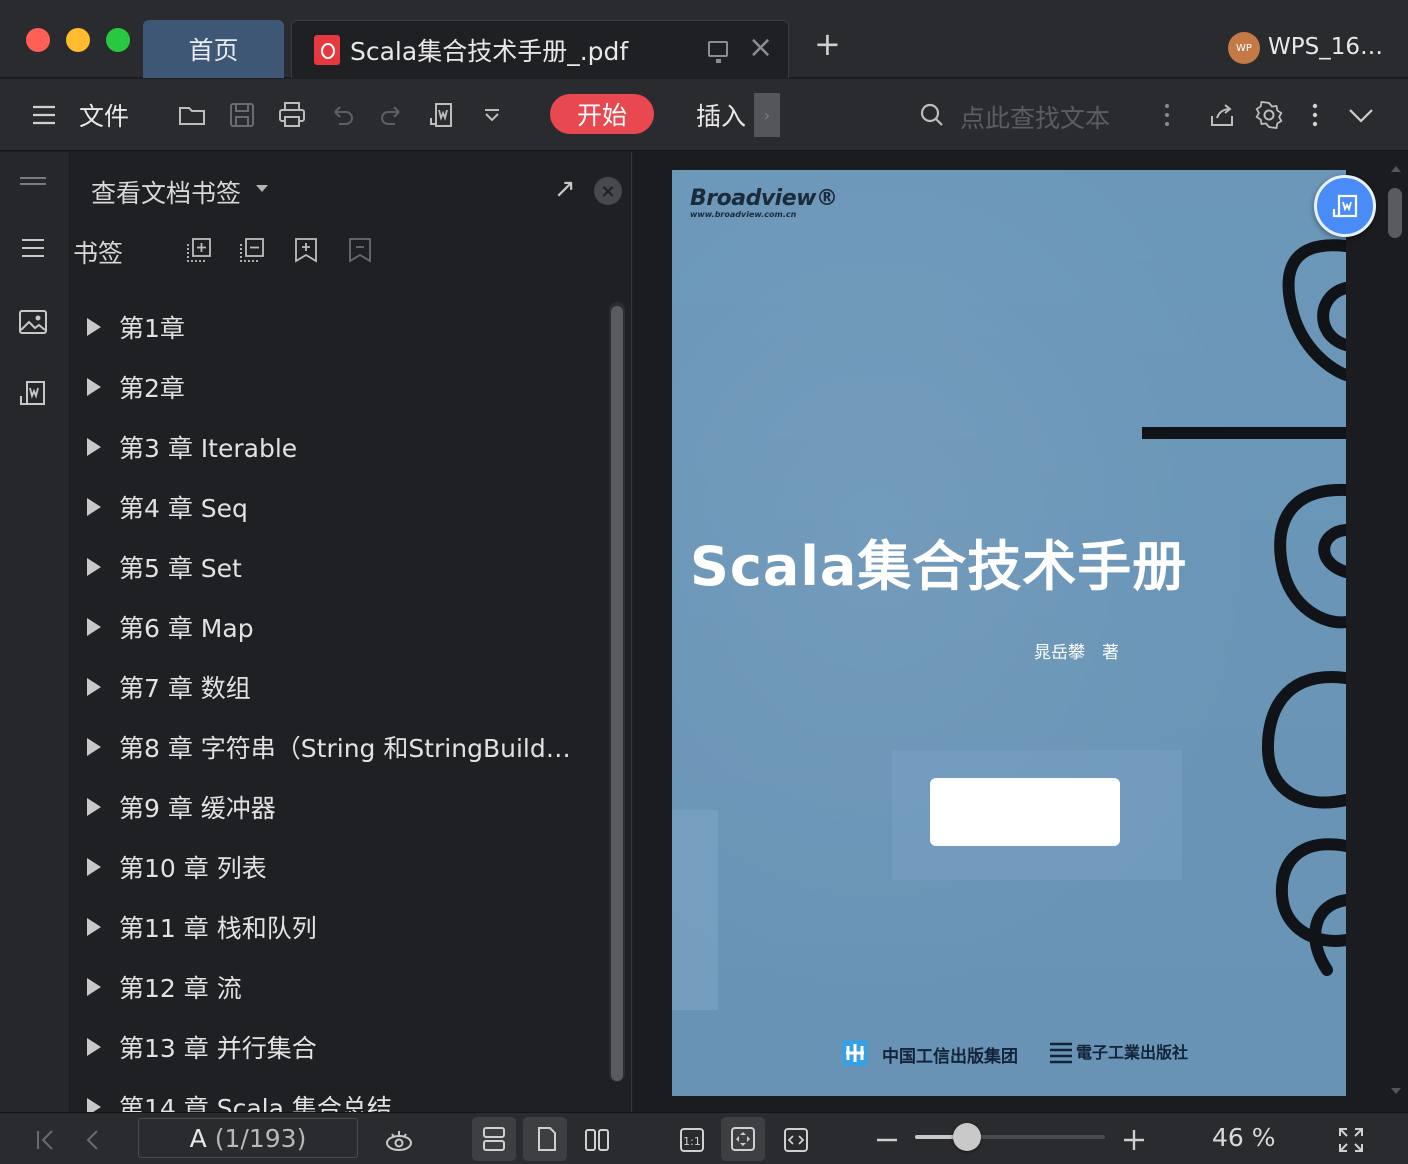 The height and width of the screenshot is (1164, 1408). I want to click on bookmark-item-label: 第7 章 数组, so click(185, 688).